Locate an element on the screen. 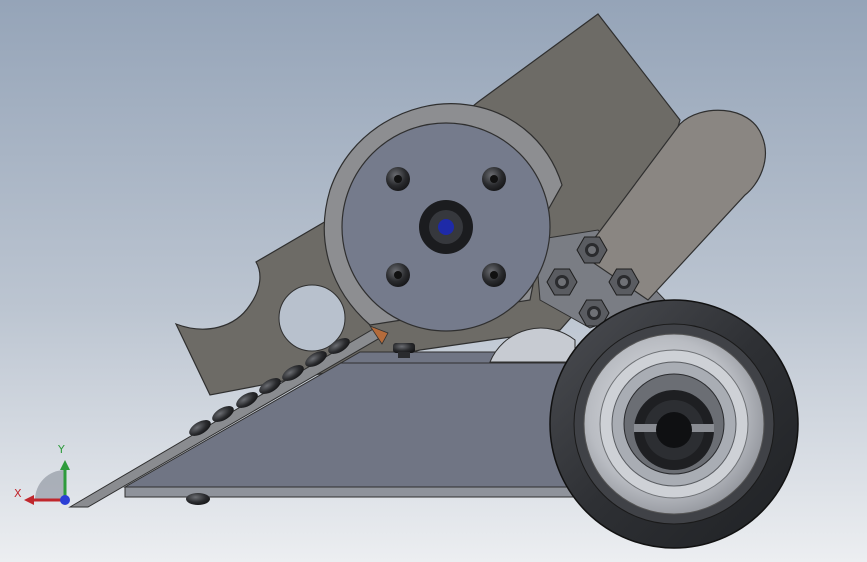 Image resolution: width=867 pixels, height=562 pixels. coordinate-triad: Y X is located at coordinates (50, 480).